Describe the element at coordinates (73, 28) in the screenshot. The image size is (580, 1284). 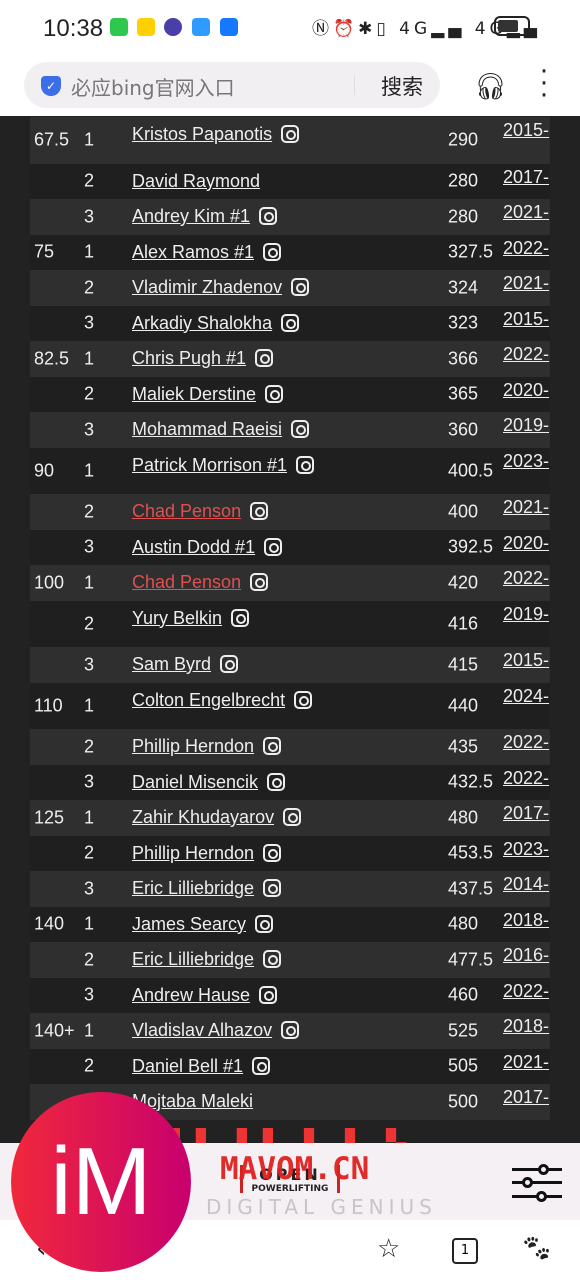
I see `clock: 10:38` at that location.